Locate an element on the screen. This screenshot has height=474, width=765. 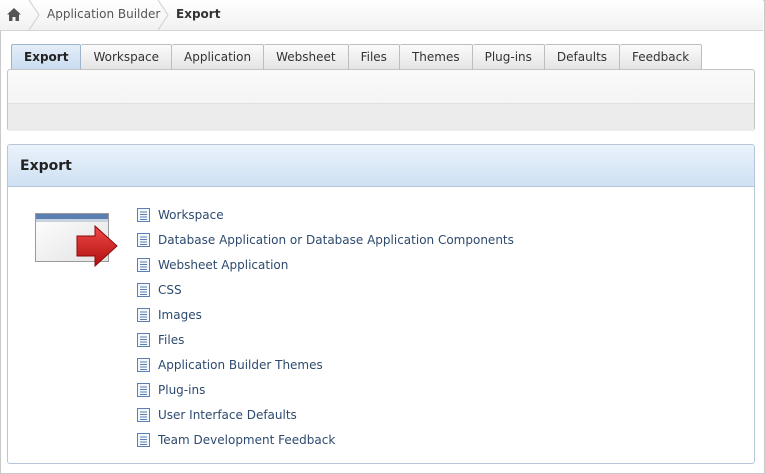
list-item: Files is located at coordinates (325, 339).